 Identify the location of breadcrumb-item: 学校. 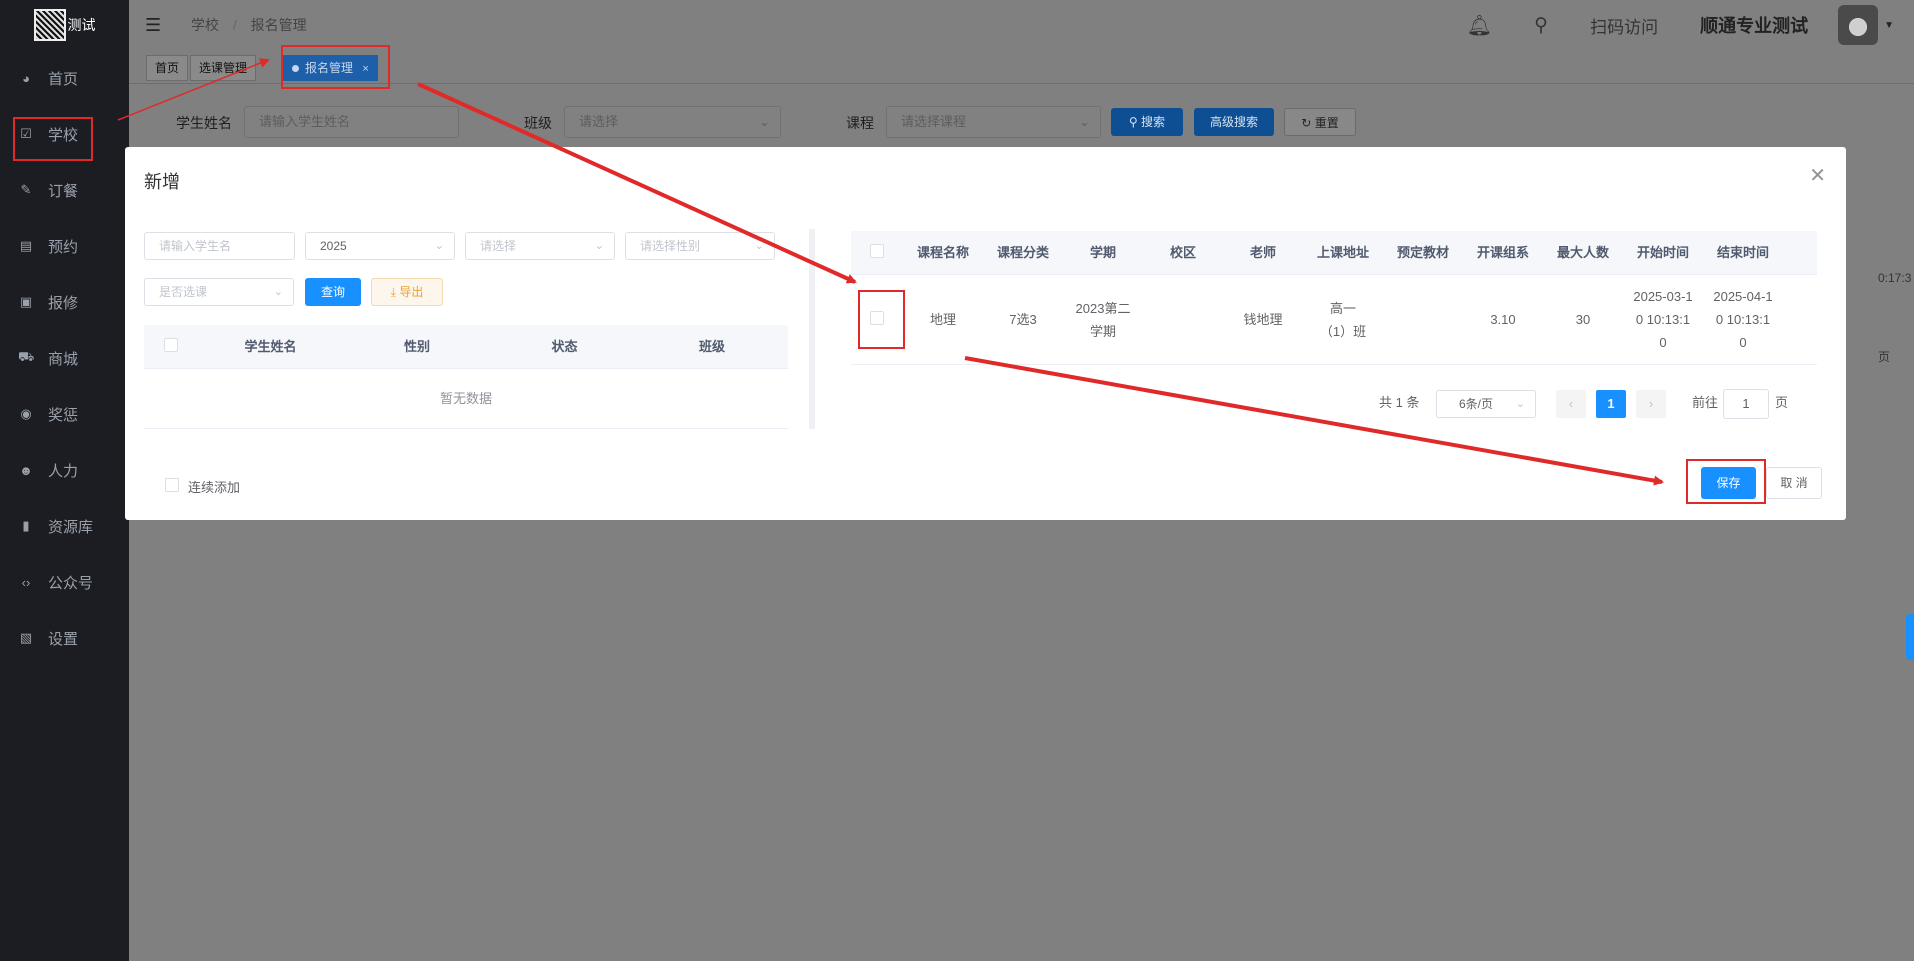
(205, 25).